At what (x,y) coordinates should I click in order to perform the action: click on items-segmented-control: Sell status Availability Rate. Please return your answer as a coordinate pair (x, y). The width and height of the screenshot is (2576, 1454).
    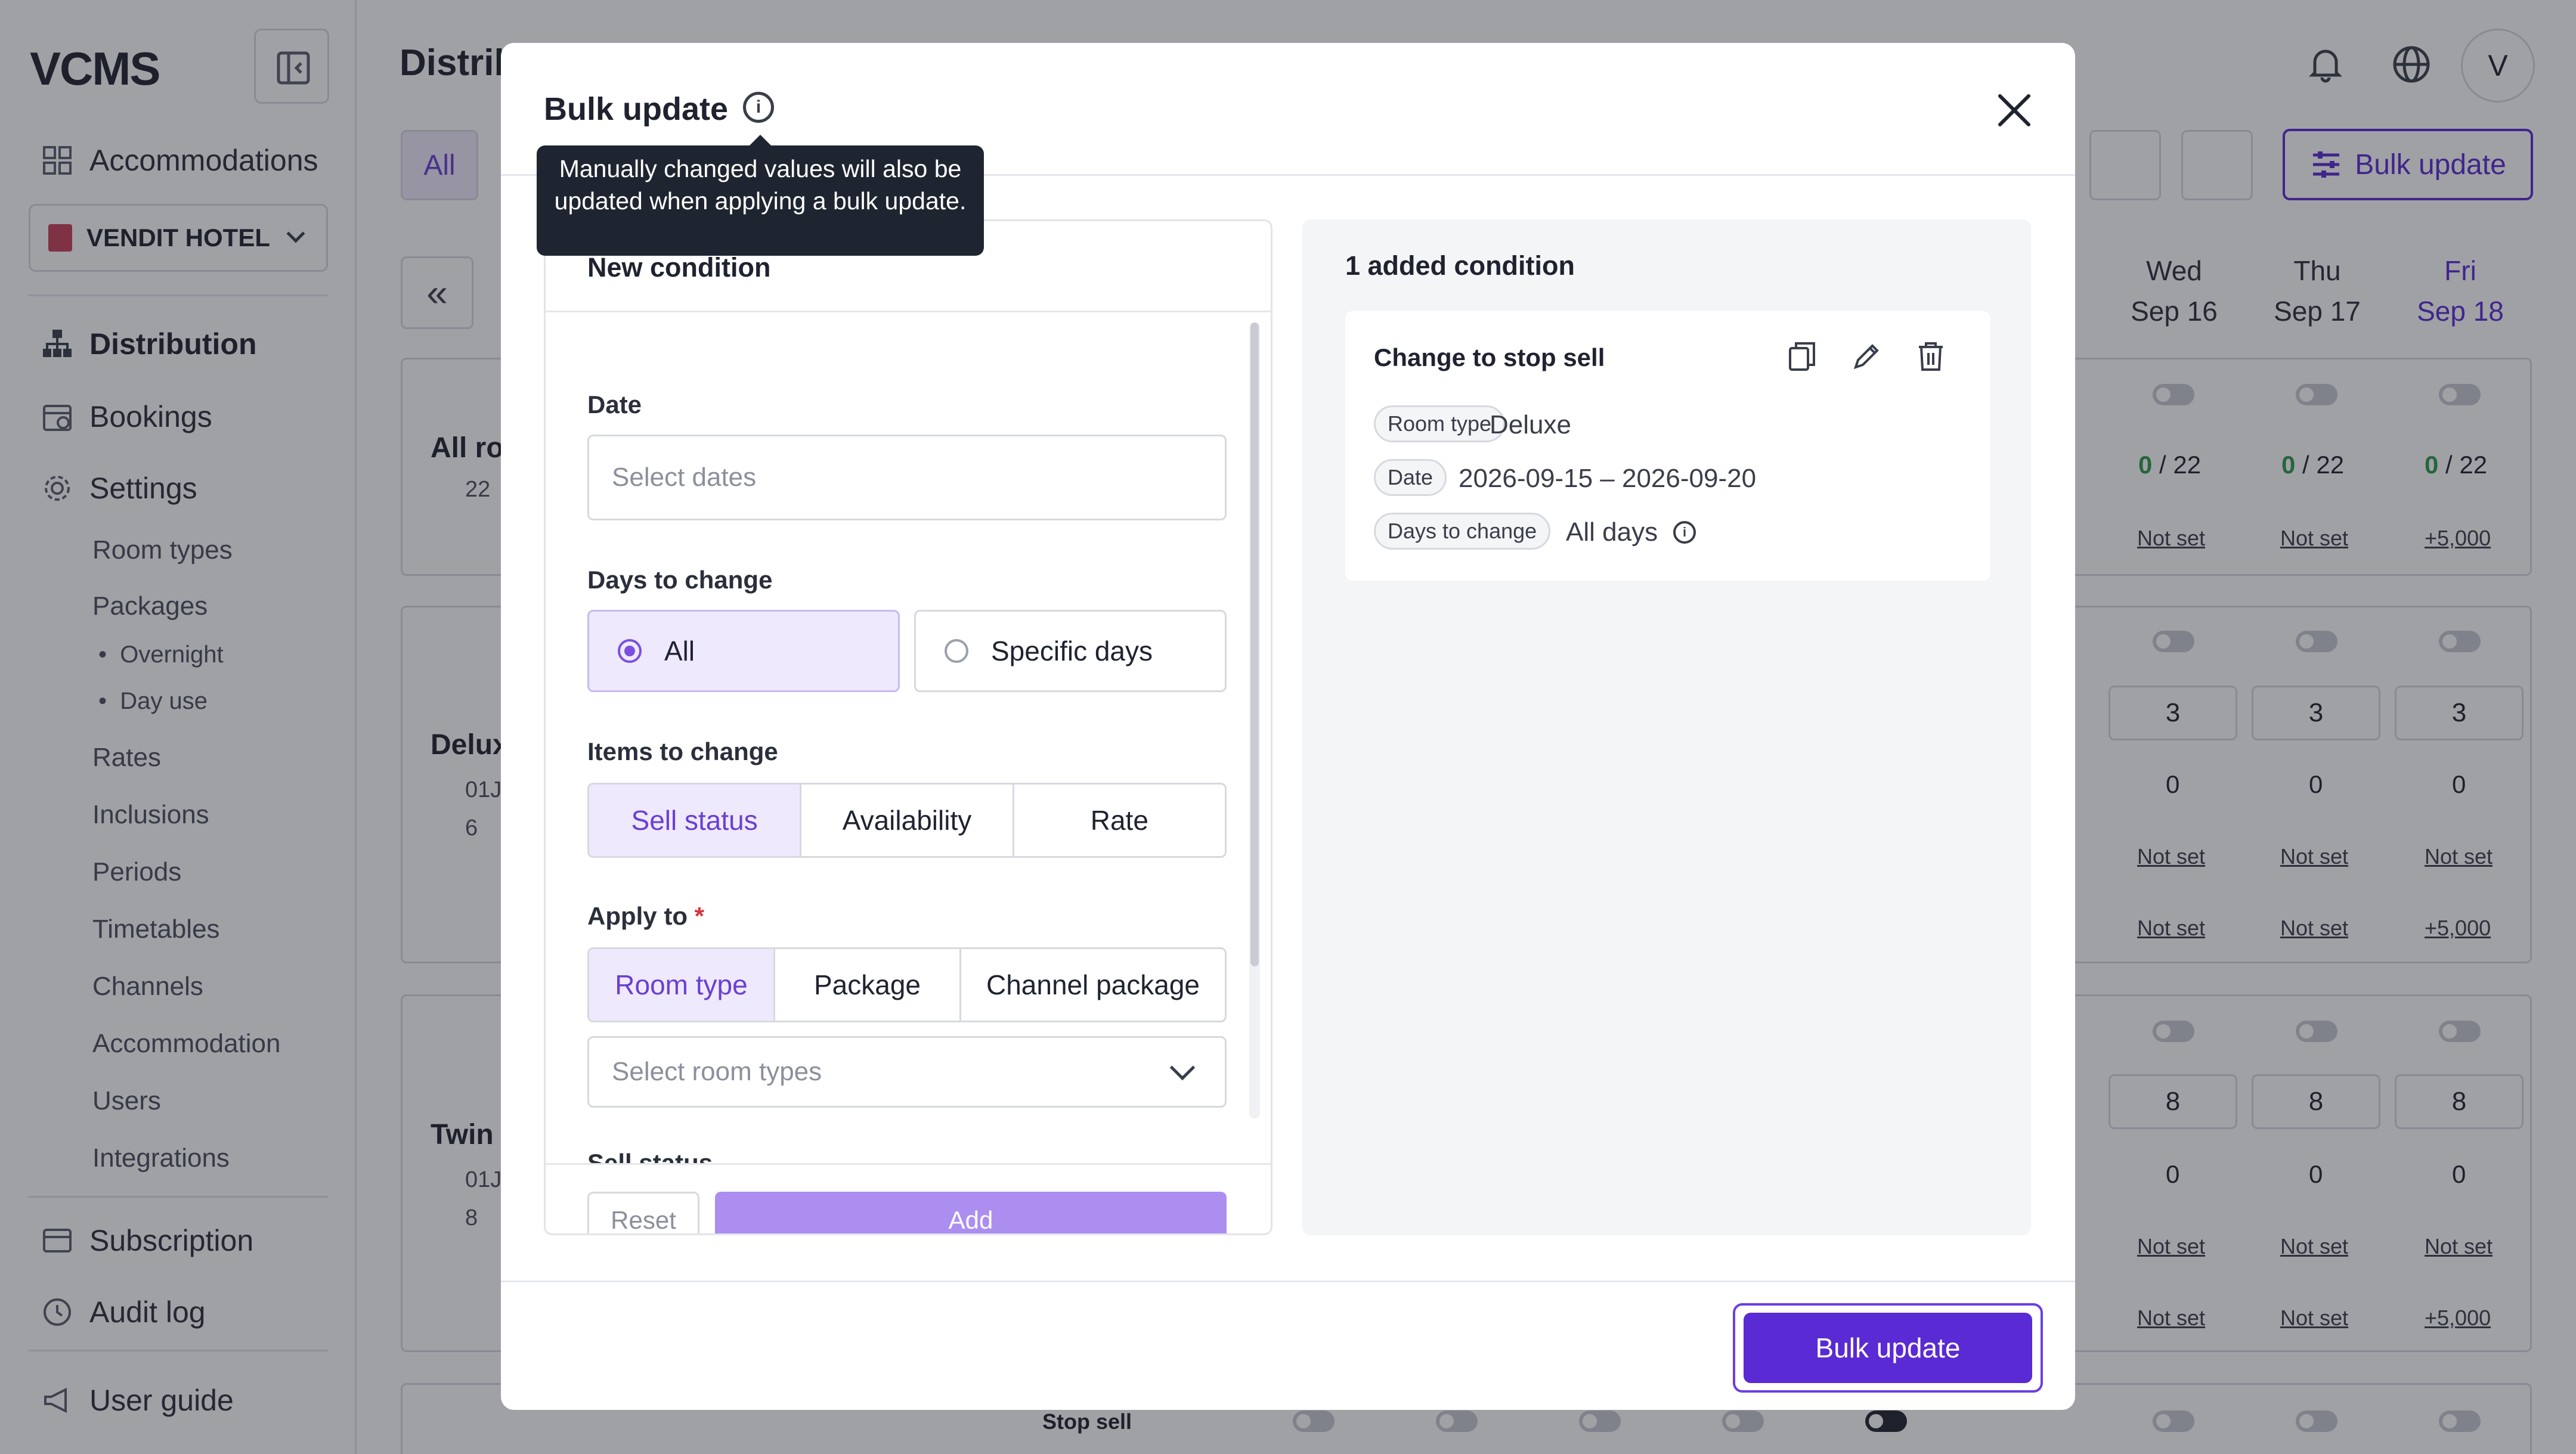
    Looking at the image, I should click on (907, 820).